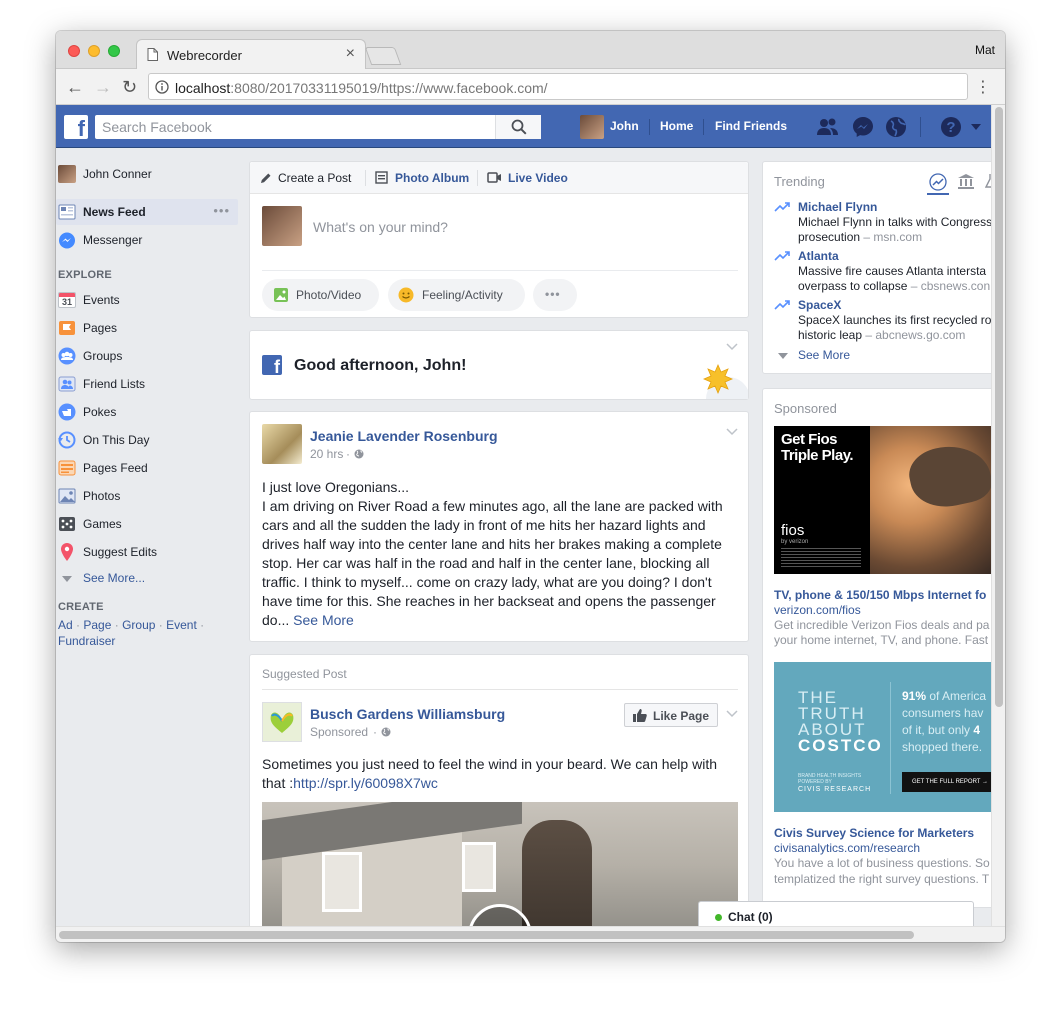 The width and height of the screenshot is (1061, 1023). I want to click on search-input: Search Facebook, so click(318, 127).